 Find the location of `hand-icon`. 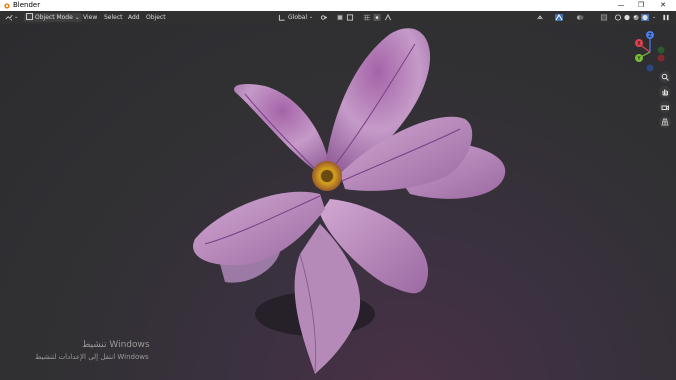

hand-icon is located at coordinates (665, 92).